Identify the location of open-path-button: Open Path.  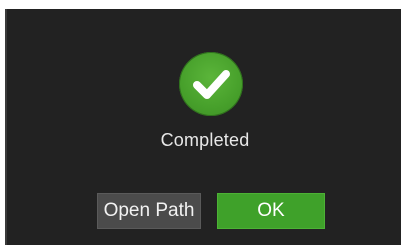
(149, 211).